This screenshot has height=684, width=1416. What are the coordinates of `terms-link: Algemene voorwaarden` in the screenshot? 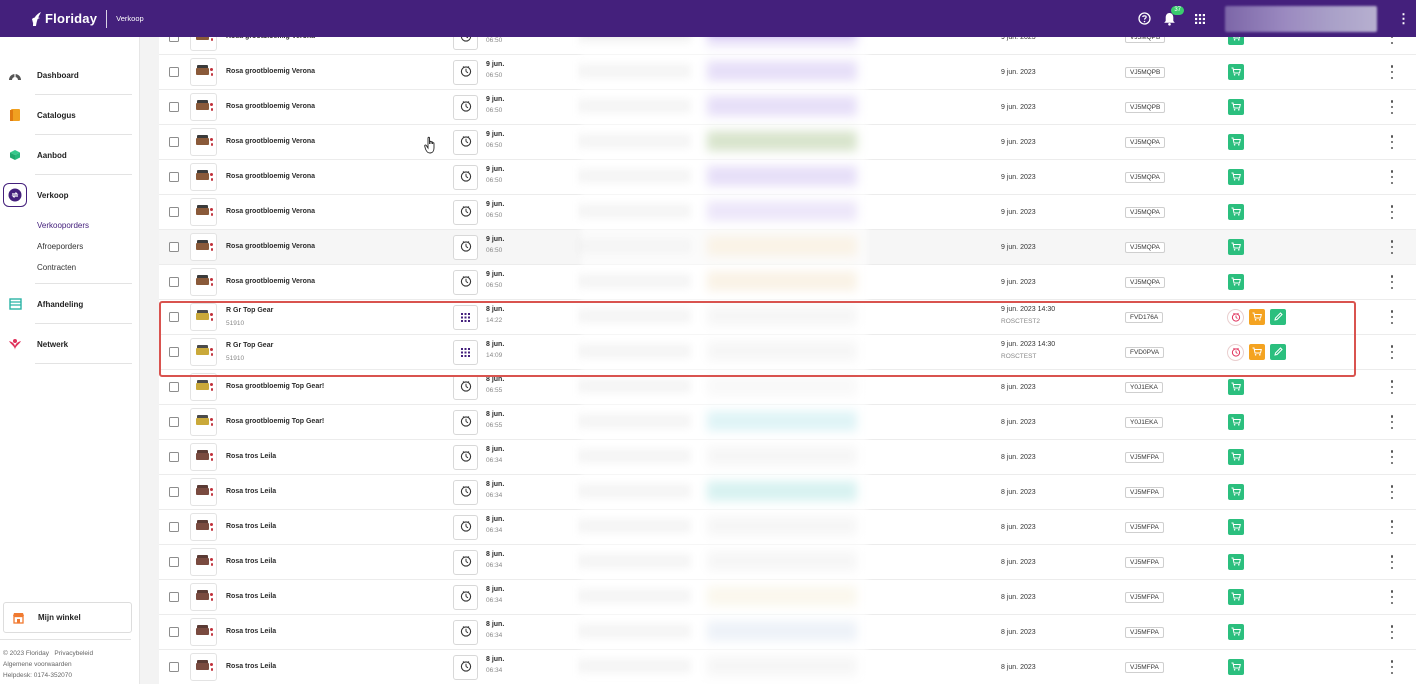 It's located at (48, 665).